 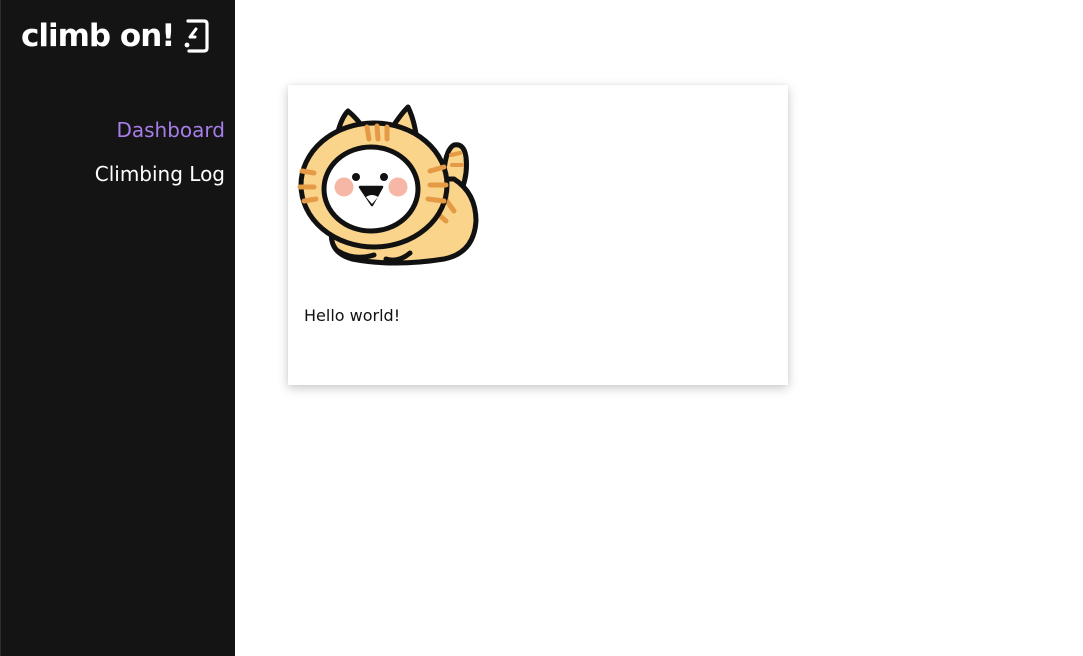 What do you see at coordinates (170, 130) in the screenshot?
I see `nav-item-dashboard: Dashboard` at bounding box center [170, 130].